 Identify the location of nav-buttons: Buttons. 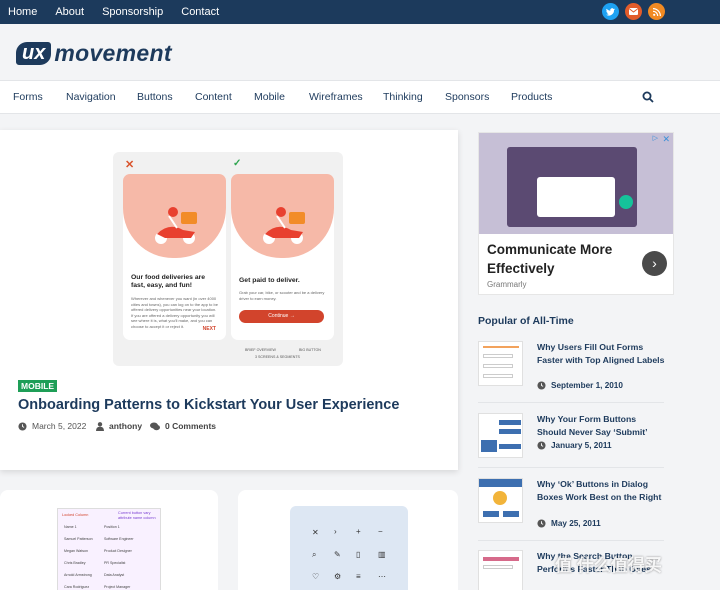
(155, 97).